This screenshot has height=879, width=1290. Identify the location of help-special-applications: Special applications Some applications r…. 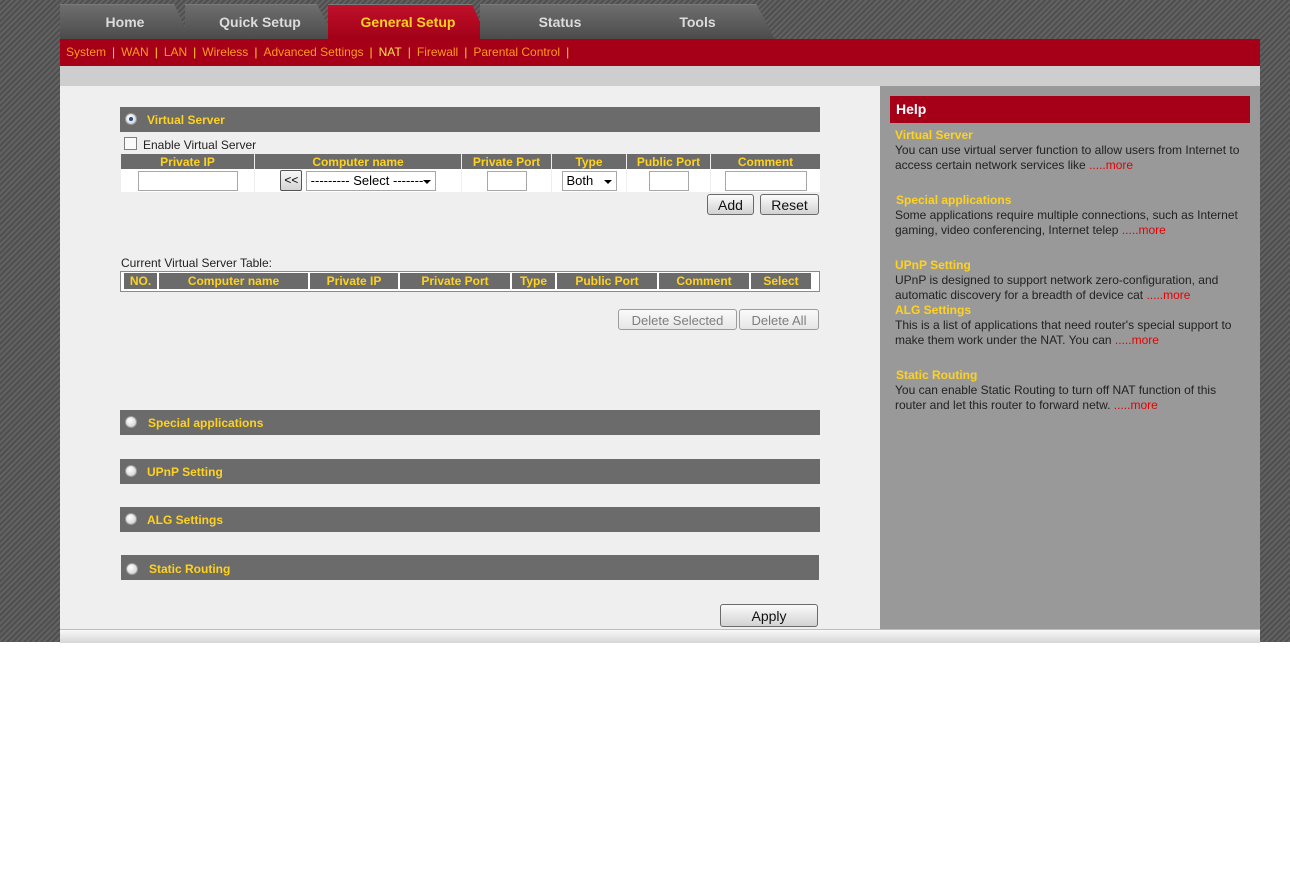
(1072, 215).